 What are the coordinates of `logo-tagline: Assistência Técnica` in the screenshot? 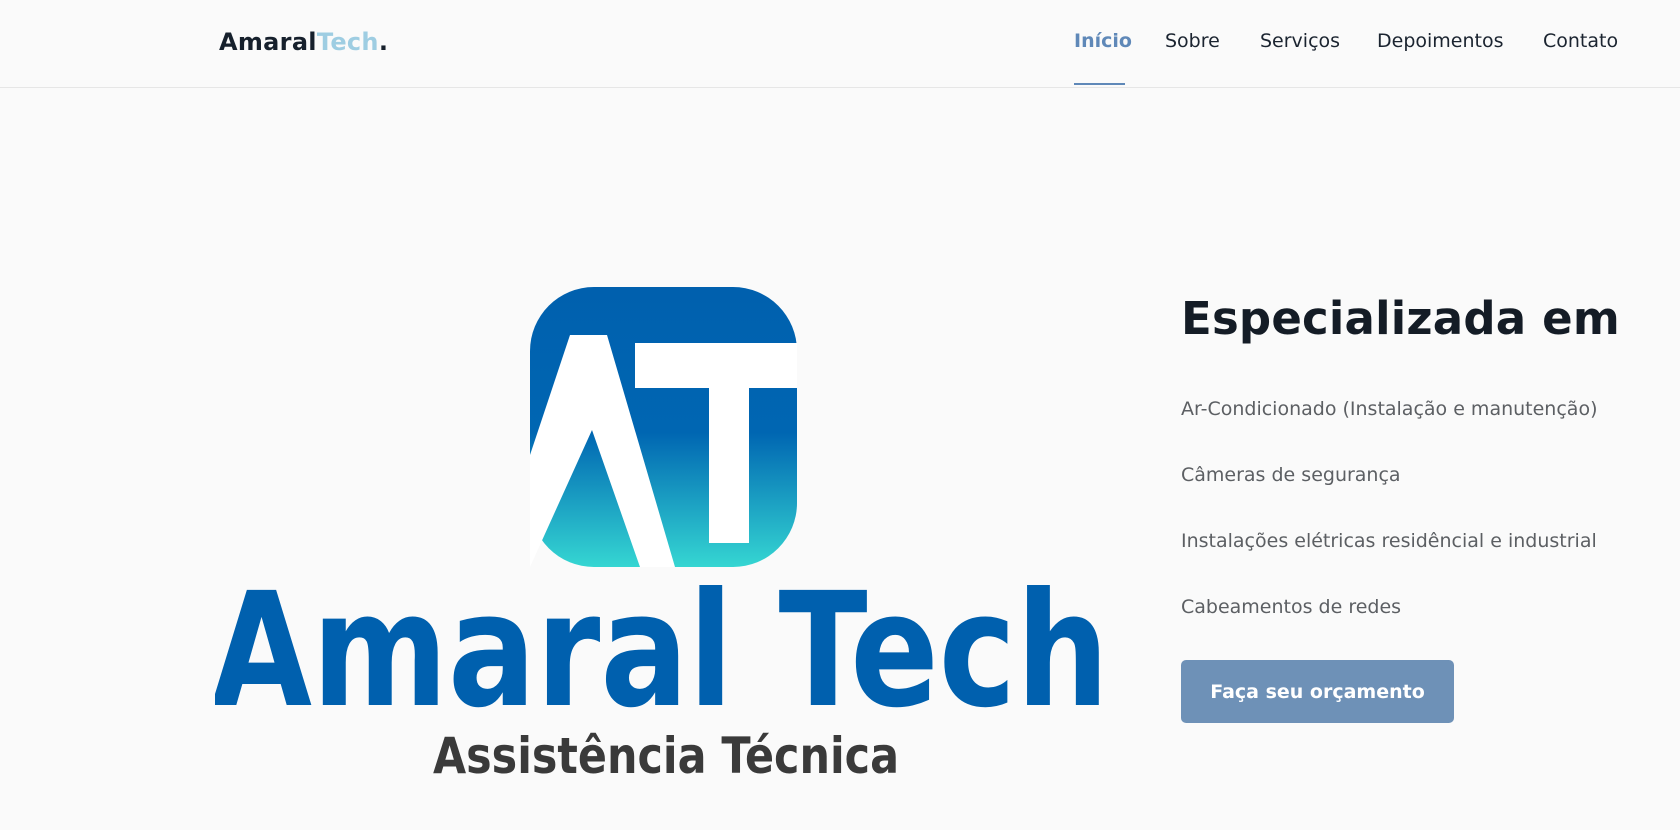 It's located at (666, 756).